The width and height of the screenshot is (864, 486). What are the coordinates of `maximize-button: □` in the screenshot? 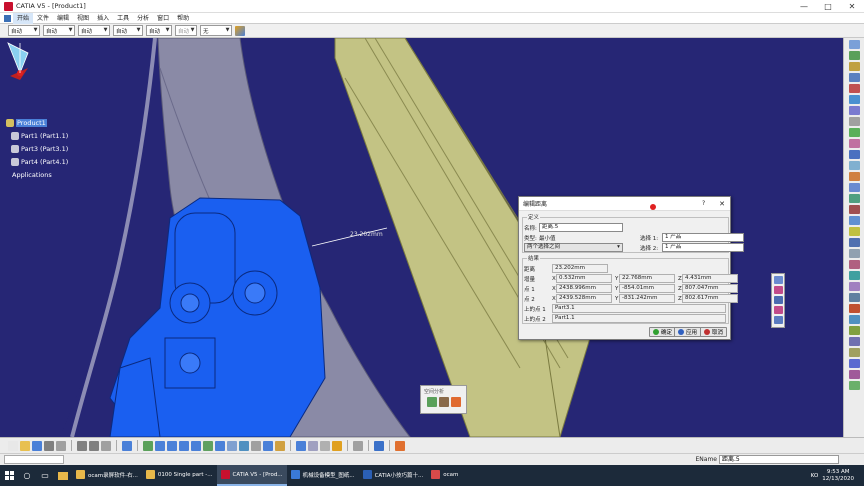 It's located at (828, 6).